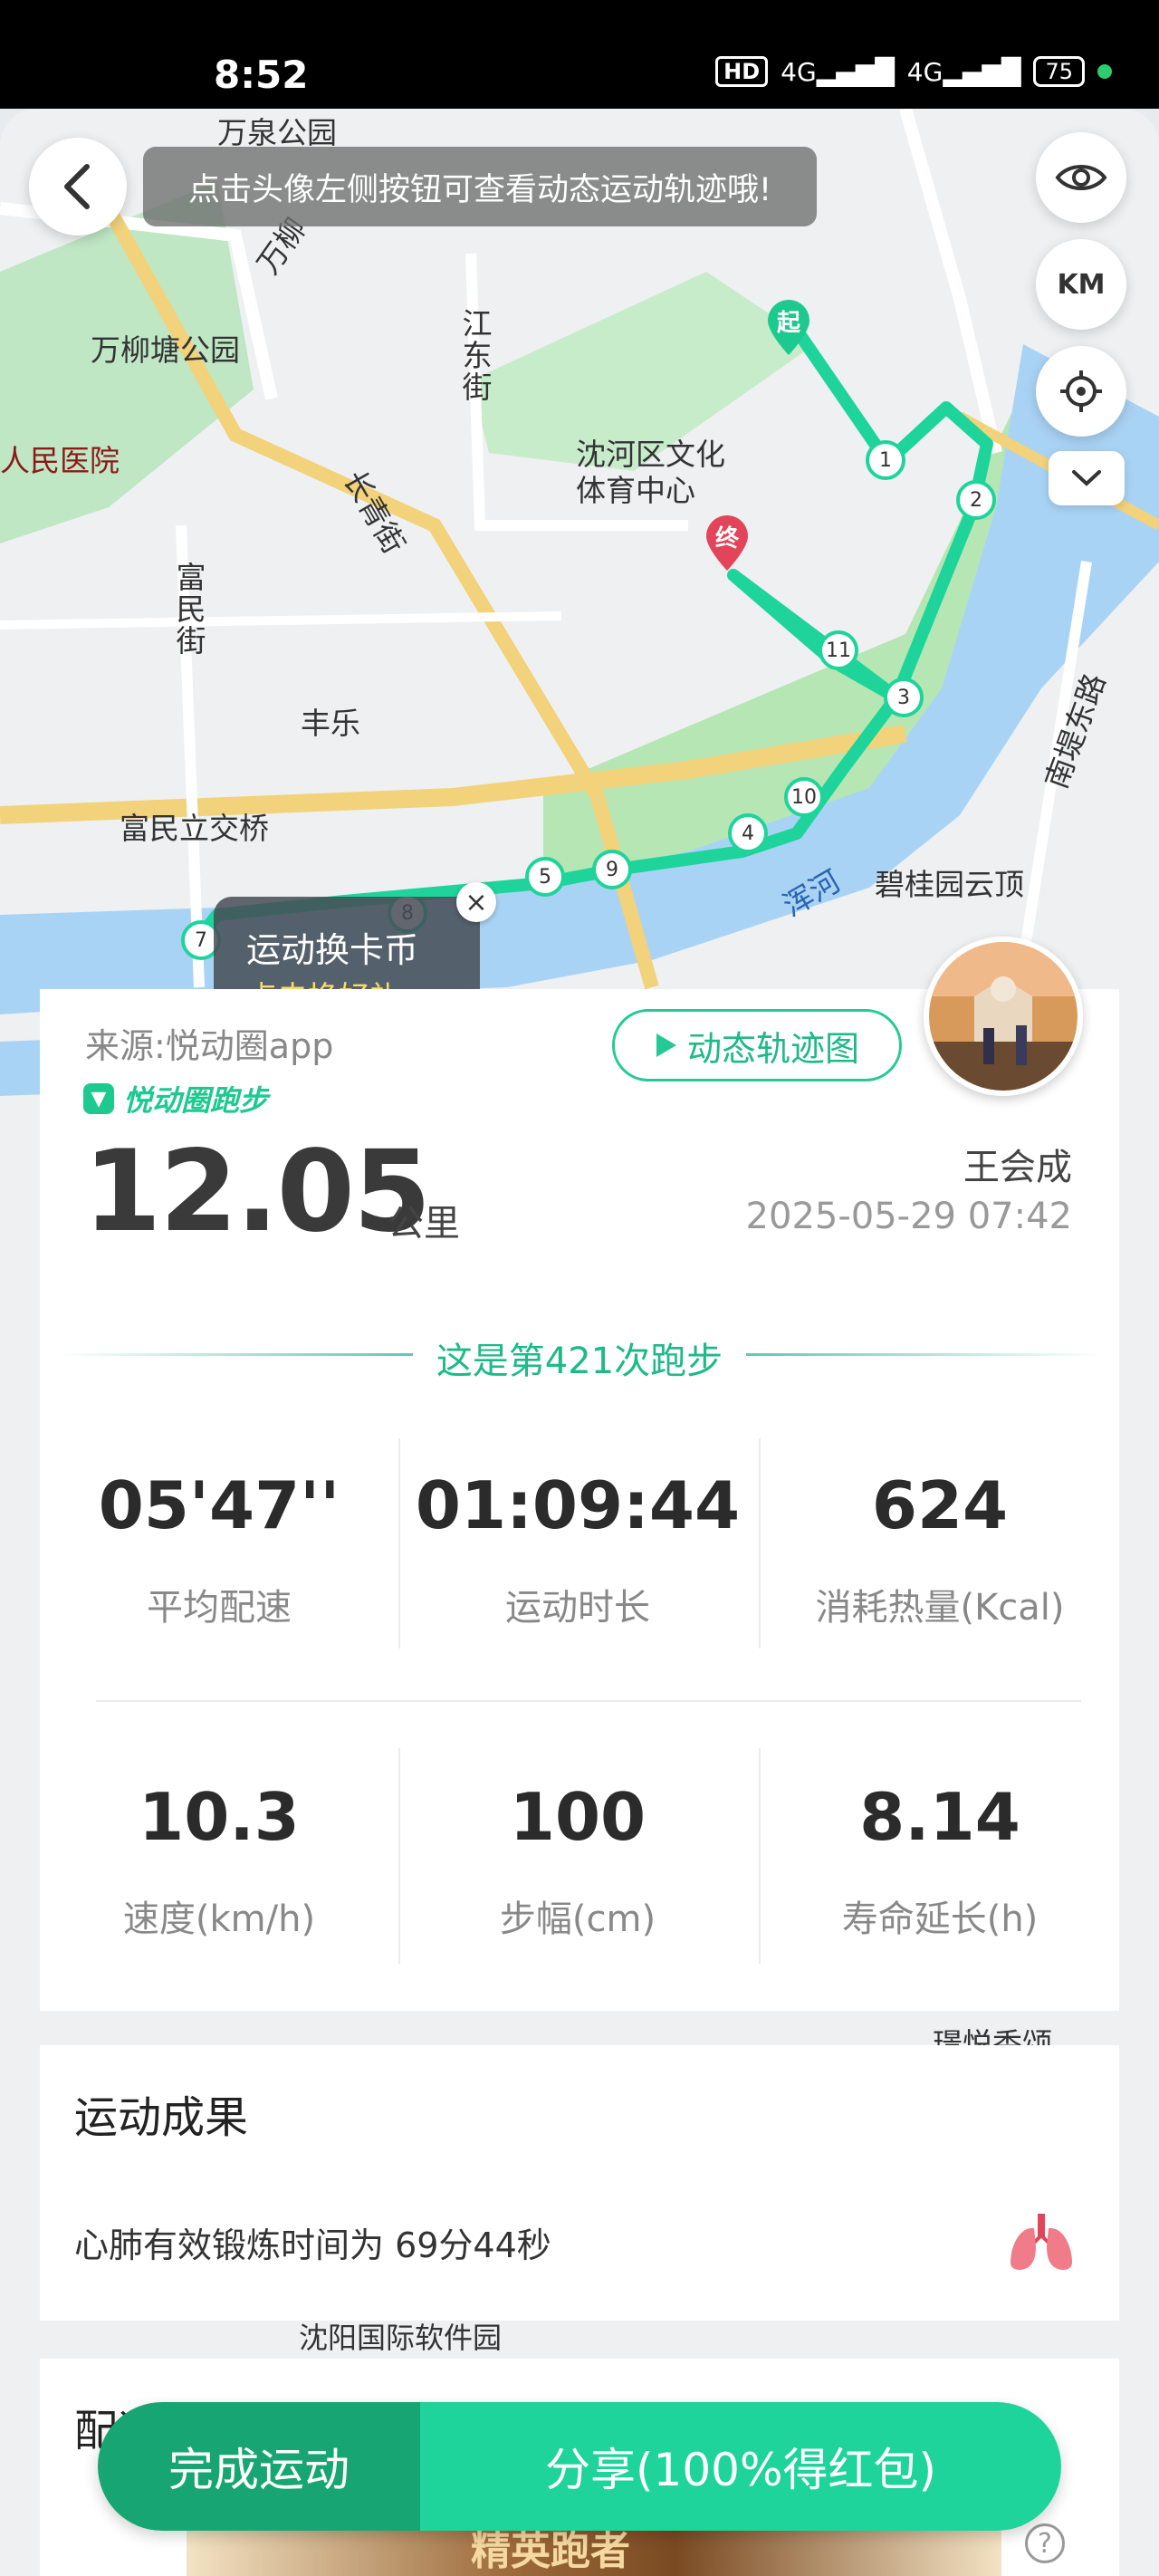 The width and height of the screenshot is (1159, 2576). What do you see at coordinates (332, 950) in the screenshot?
I see `card-popup-title: 运动换卡币` at bounding box center [332, 950].